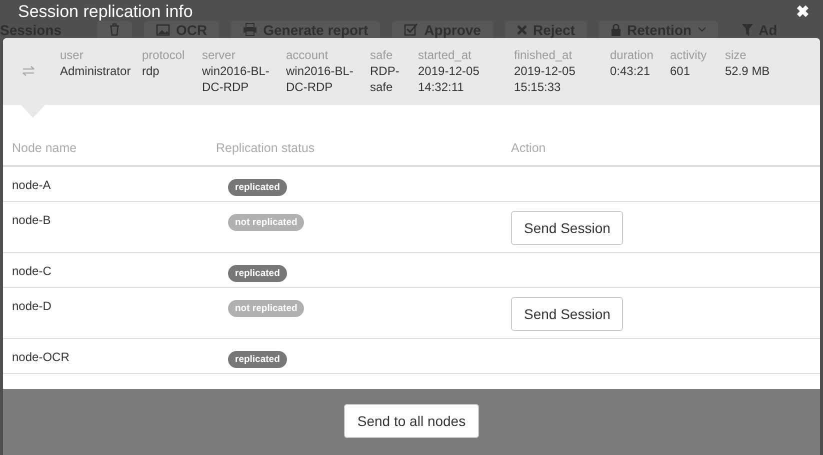 The width and height of the screenshot is (823, 455). Describe the element at coordinates (528, 148) in the screenshot. I see `column-header: Action` at that location.